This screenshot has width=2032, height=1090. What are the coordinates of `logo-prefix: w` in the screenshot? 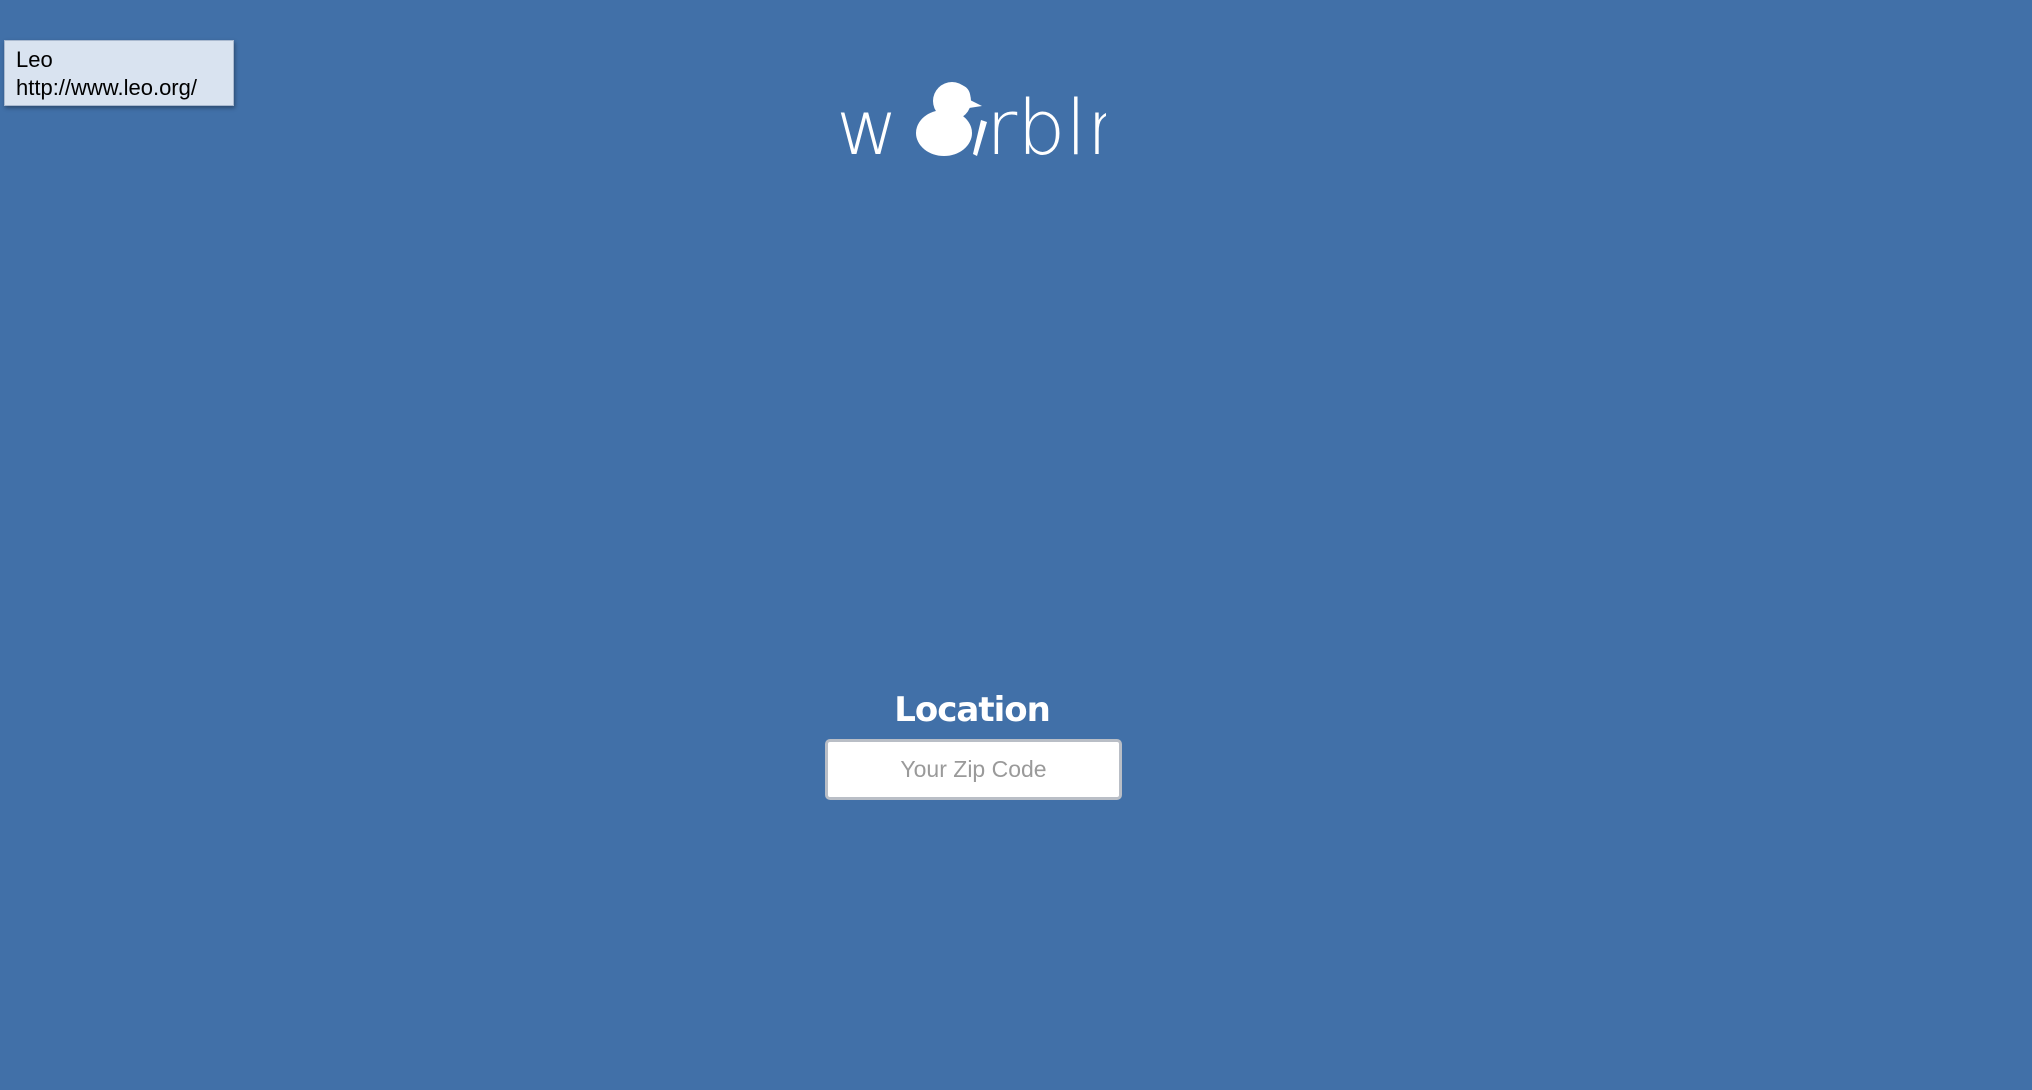 It's located at (867, 122).